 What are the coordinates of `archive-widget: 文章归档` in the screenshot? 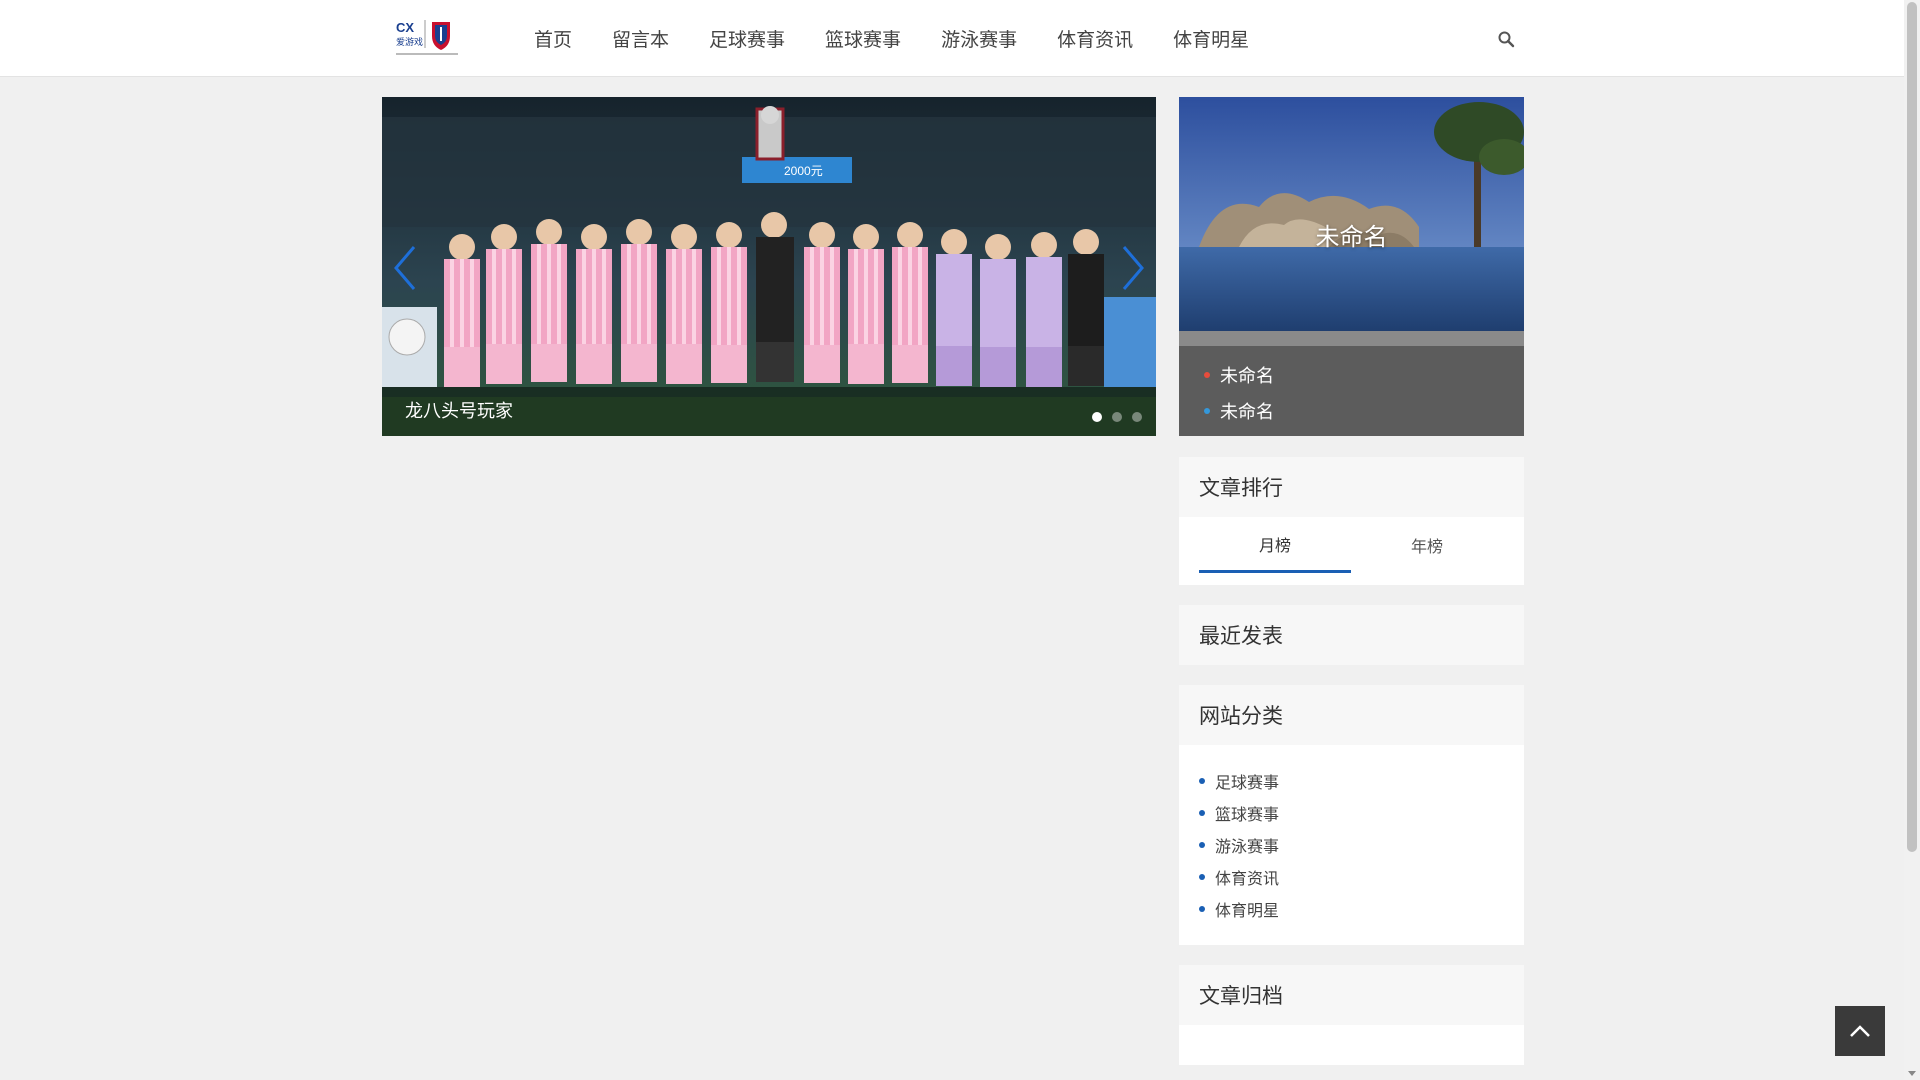 It's located at (1351, 1015).